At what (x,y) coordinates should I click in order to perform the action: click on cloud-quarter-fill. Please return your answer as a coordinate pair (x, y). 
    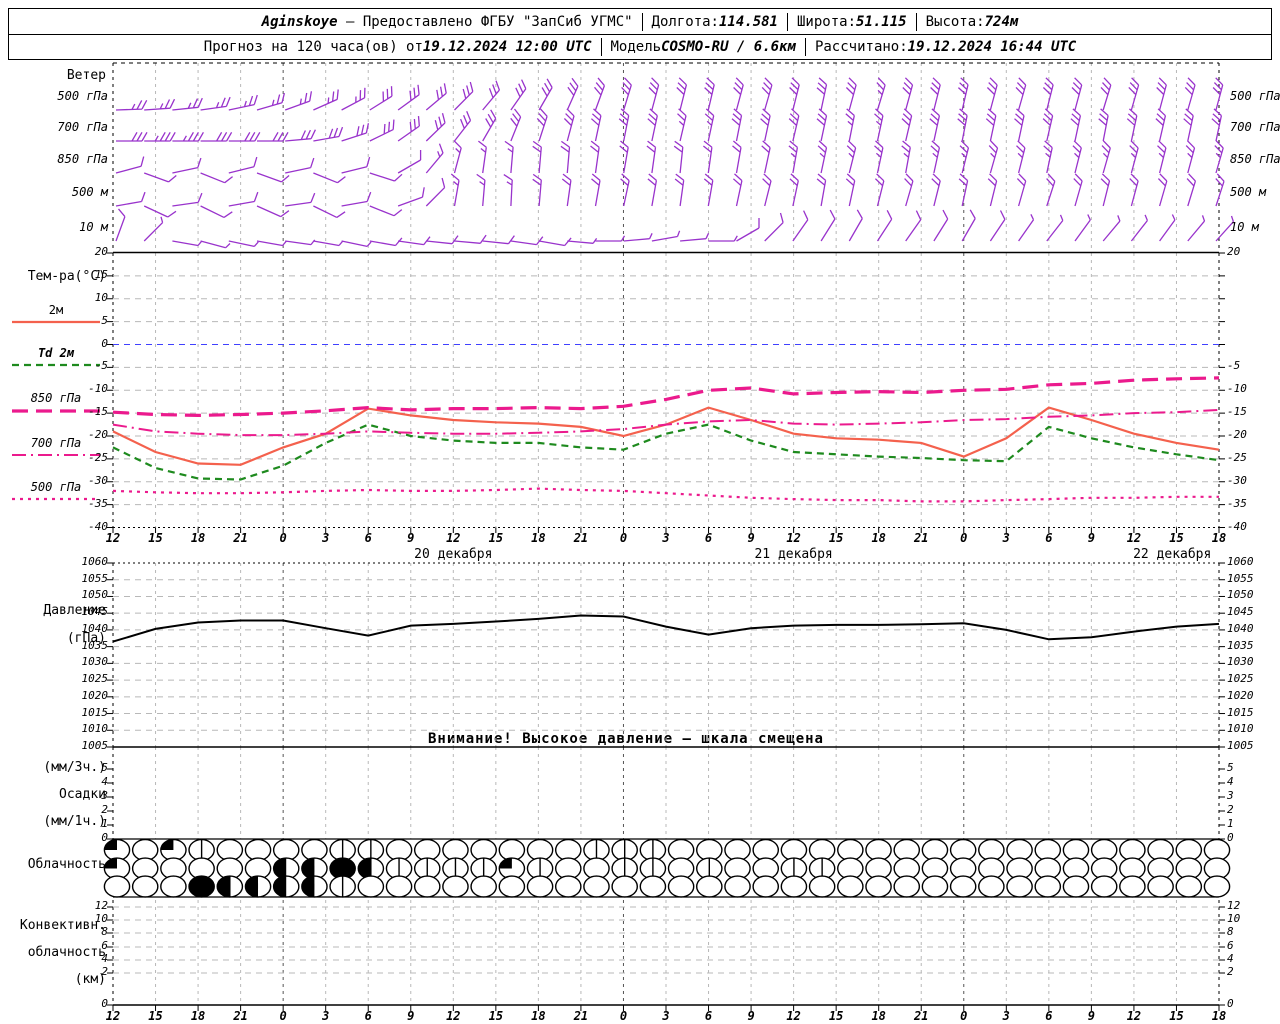
    Looking at the image, I should click on (505, 863).